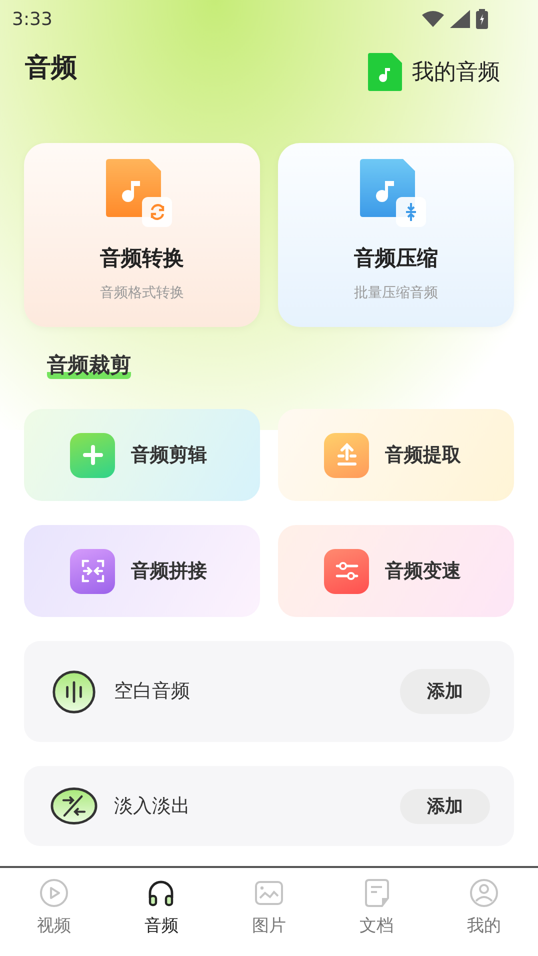 Image resolution: width=538 pixels, height=956 pixels. Describe the element at coordinates (142, 235) in the screenshot. I see `feature-card: 音频转换 音频格式转换` at that location.